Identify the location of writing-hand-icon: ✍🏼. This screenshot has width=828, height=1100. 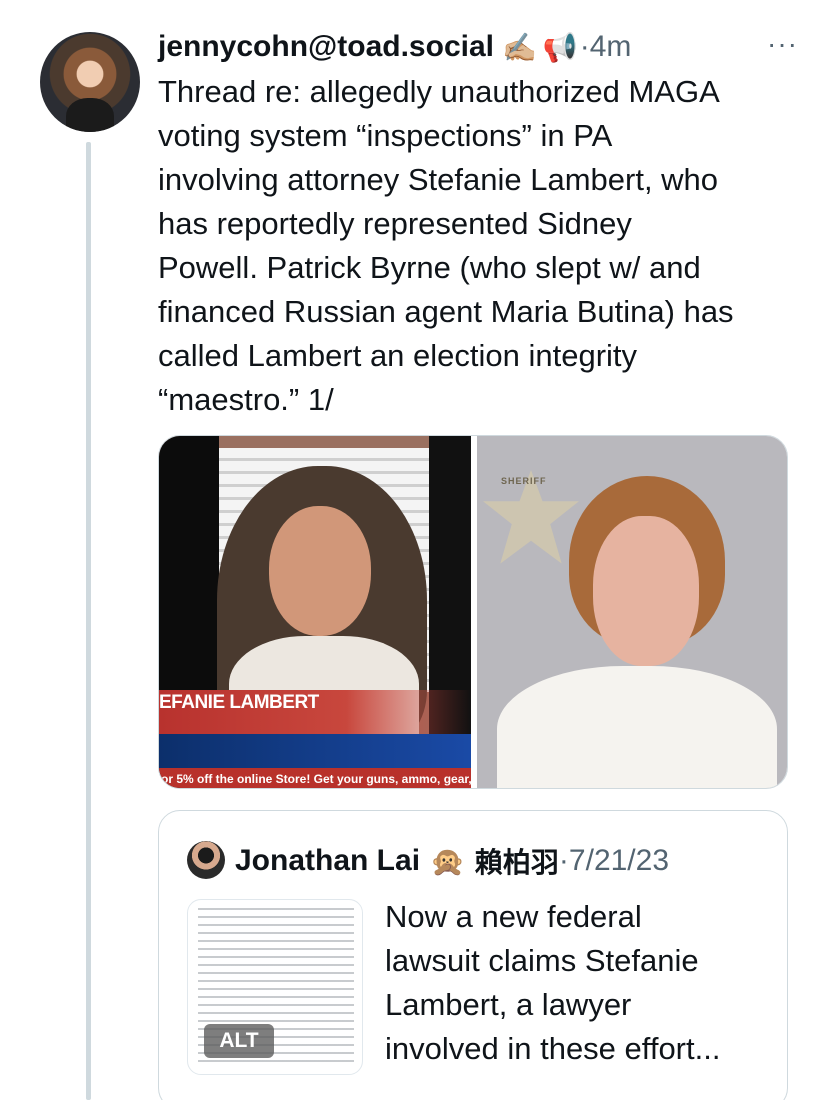
(519, 47).